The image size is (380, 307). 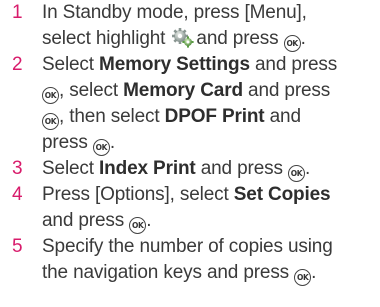 I want to click on step-number: 5, so click(x=17, y=246).